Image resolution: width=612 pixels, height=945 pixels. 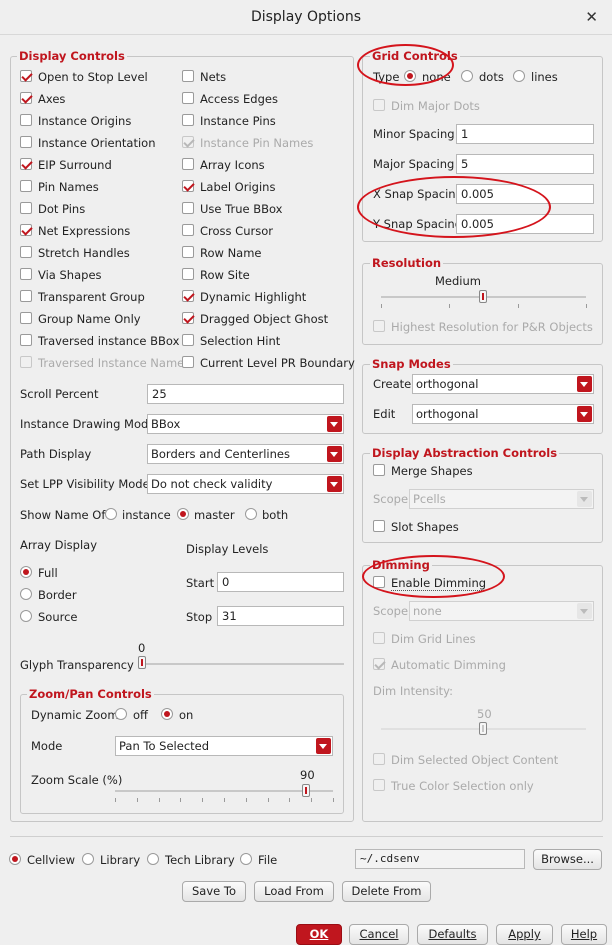 What do you see at coordinates (142, 648) in the screenshot?
I see `glyph-transparency-value: 0` at bounding box center [142, 648].